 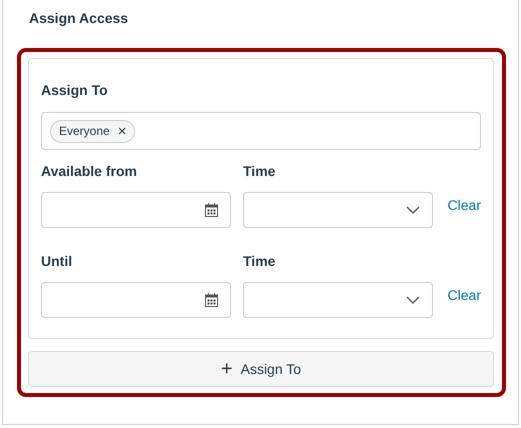 I want to click on field-label: Assign To, so click(x=75, y=90).